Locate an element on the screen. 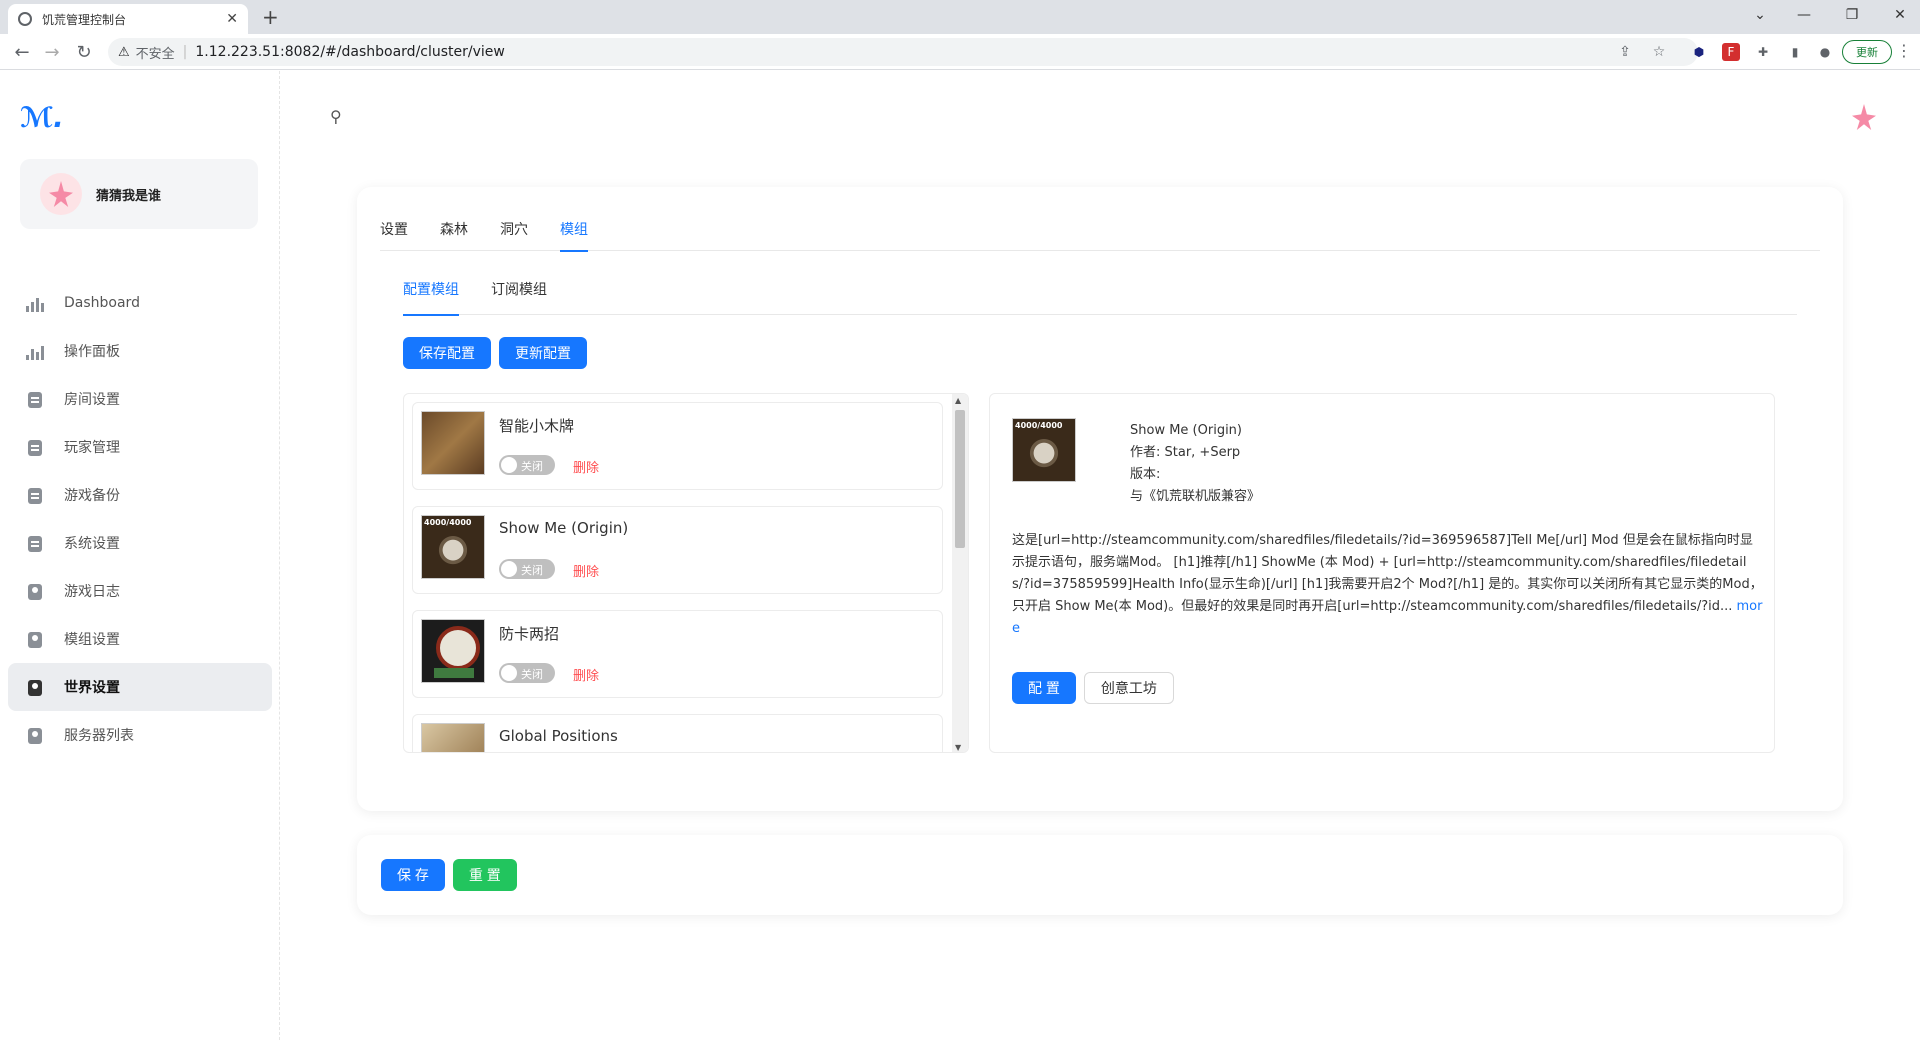 This screenshot has width=1920, height=1040. scroll-down-icon: ▼ is located at coordinates (958, 747).